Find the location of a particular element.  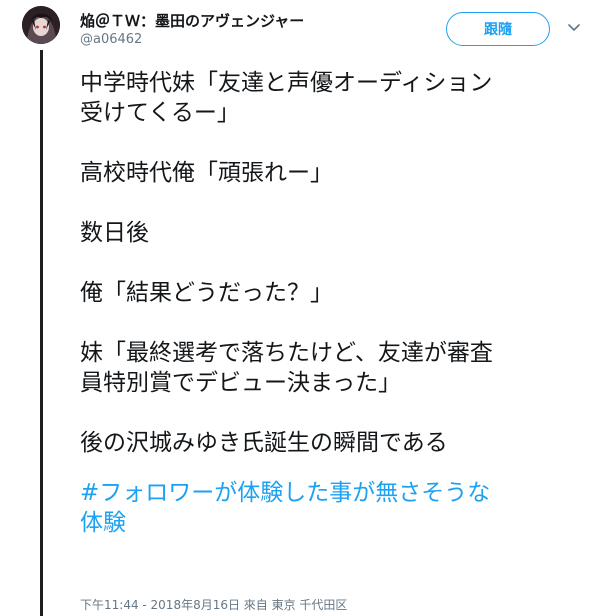

hashtag-link: #フォロワーが体験した事が無さそうな 体験 is located at coordinates (336, 508).